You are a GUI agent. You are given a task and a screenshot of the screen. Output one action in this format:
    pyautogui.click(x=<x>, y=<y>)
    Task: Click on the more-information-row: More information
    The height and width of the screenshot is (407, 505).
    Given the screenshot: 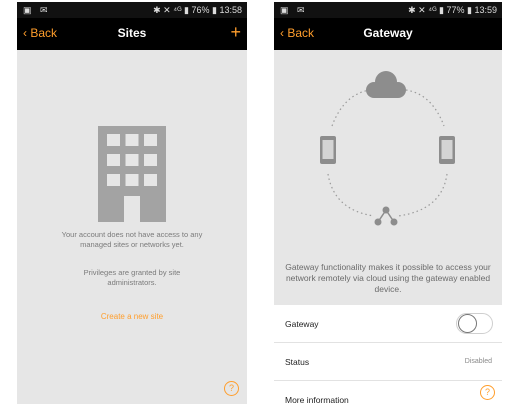 What is the action you would take?
    pyautogui.click(x=388, y=394)
    